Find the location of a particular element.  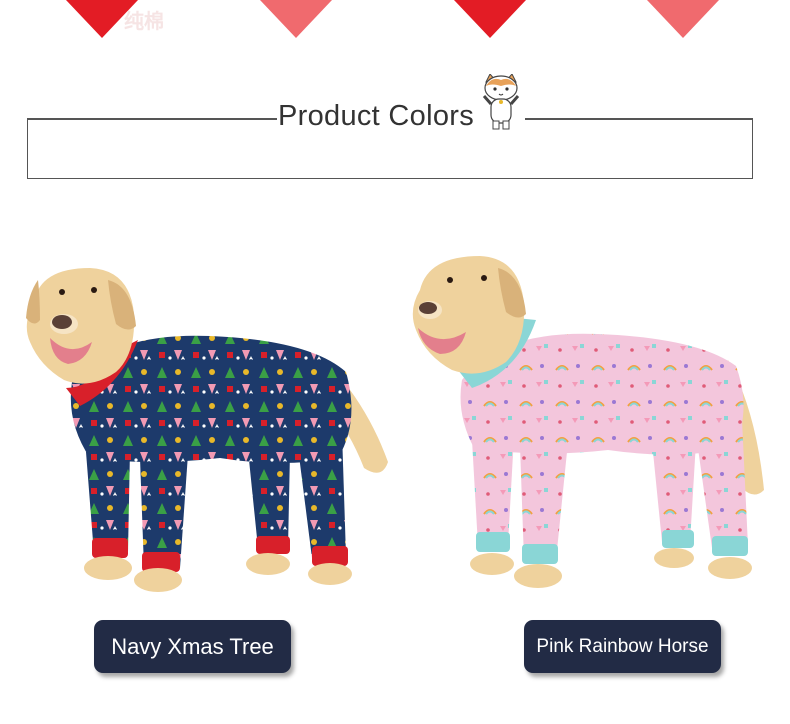

frame-line-left is located at coordinates (152, 119).